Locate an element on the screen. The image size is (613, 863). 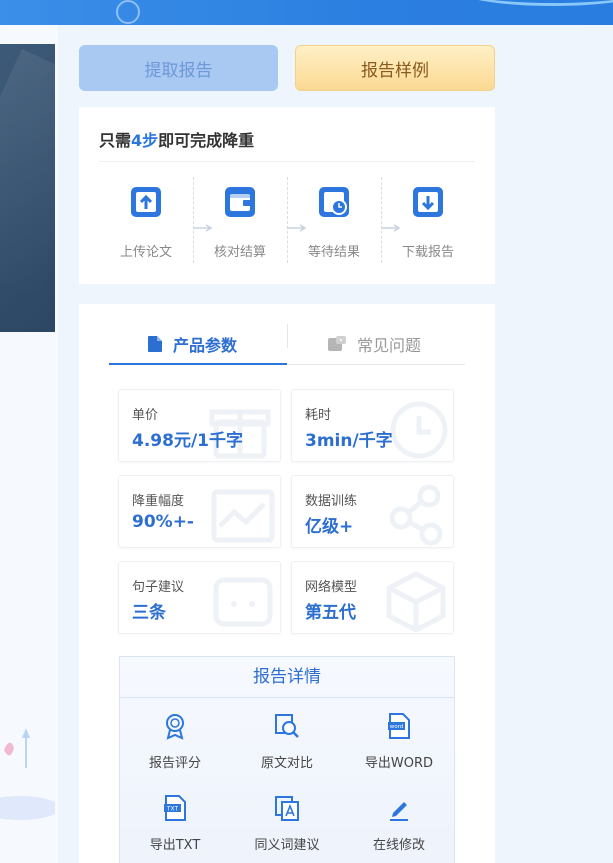
param-value: 90%+- is located at coordinates (163, 522).